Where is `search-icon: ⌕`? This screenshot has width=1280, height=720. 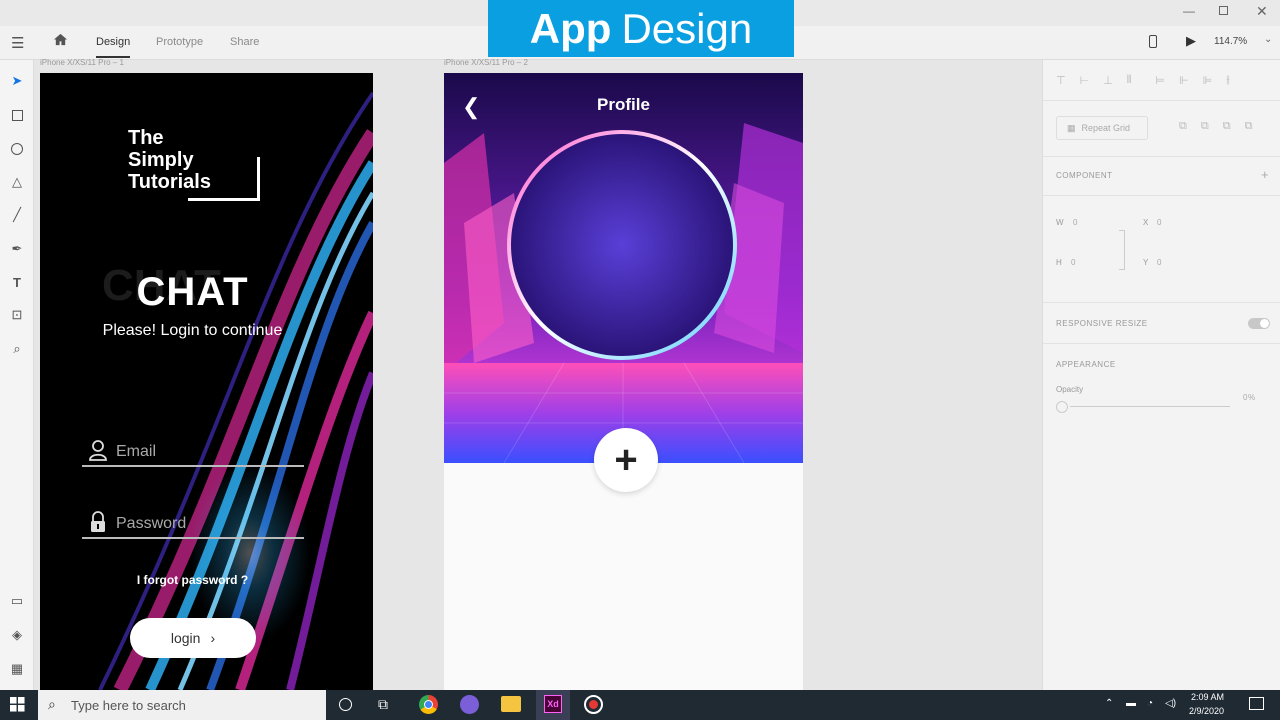 search-icon: ⌕ is located at coordinates (52, 704).